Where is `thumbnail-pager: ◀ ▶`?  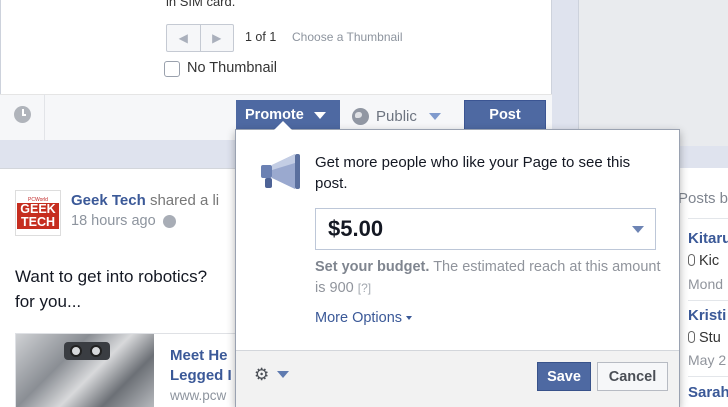 thumbnail-pager: ◀ ▶ is located at coordinates (200, 38).